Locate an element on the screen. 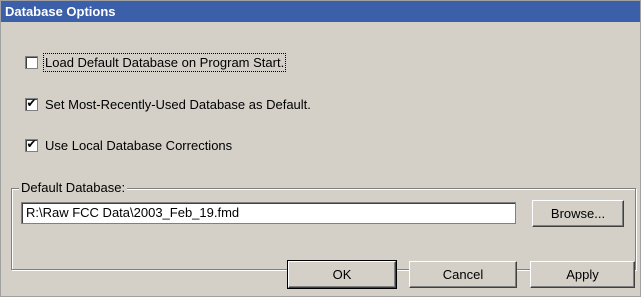  cancel-button: Cancel is located at coordinates (463, 274).